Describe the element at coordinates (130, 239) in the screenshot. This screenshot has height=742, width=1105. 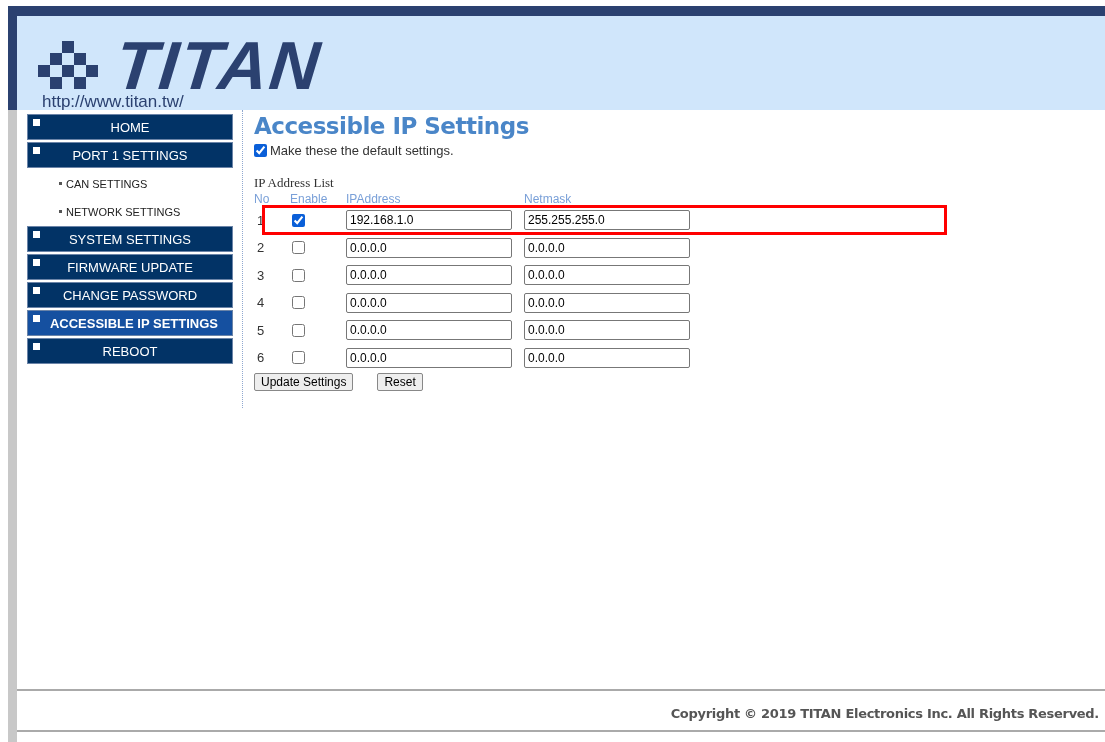
I see `menu-button: SYSTEM SETTINGS` at that location.